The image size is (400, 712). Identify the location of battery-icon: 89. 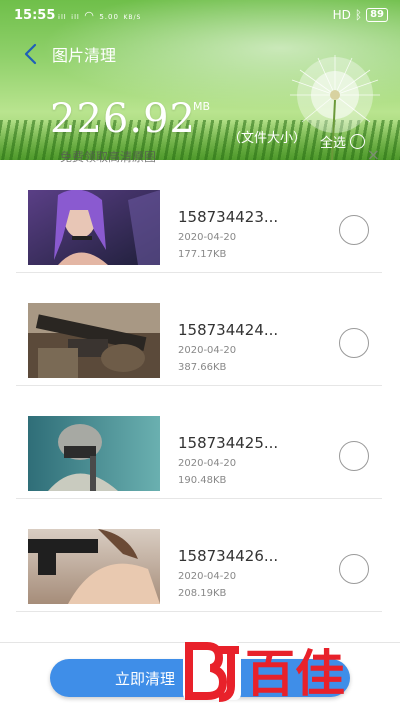
(377, 15).